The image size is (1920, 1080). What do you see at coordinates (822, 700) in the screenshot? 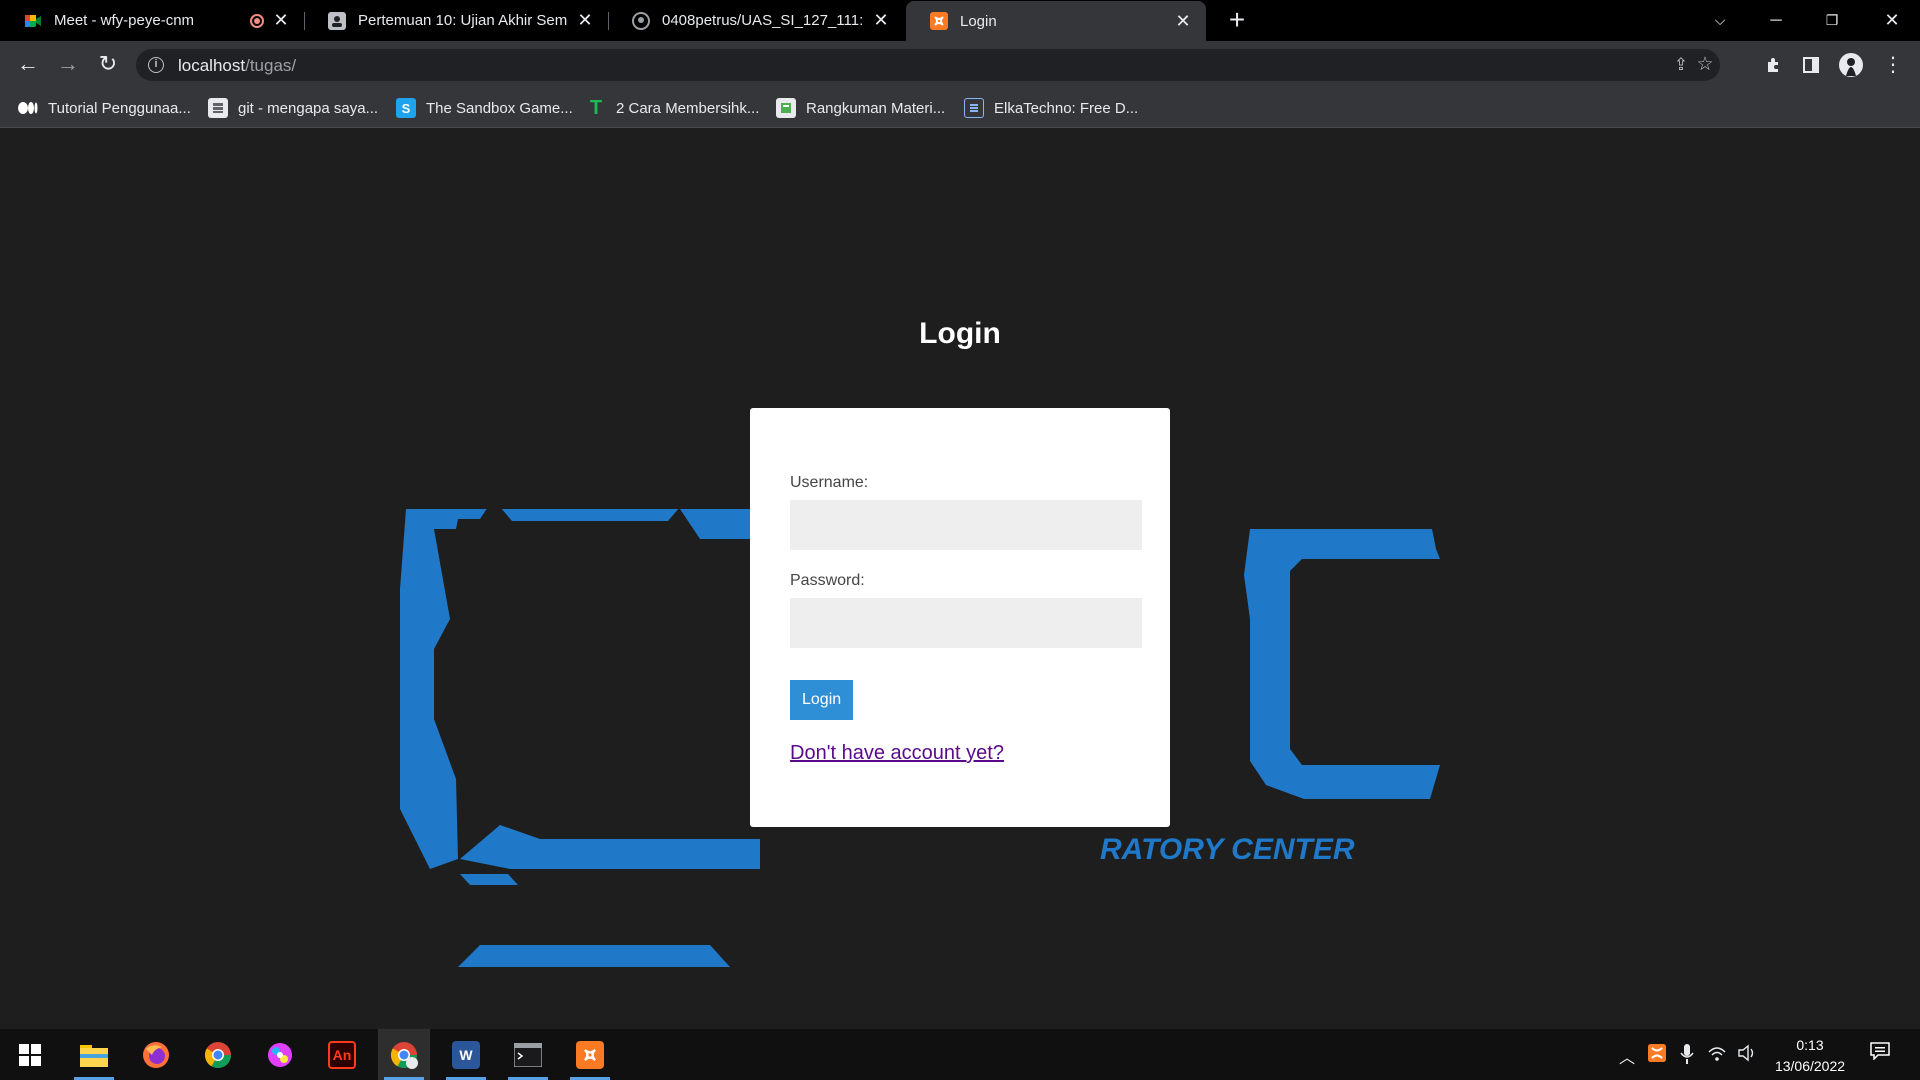
I see `login-button: Login` at bounding box center [822, 700].